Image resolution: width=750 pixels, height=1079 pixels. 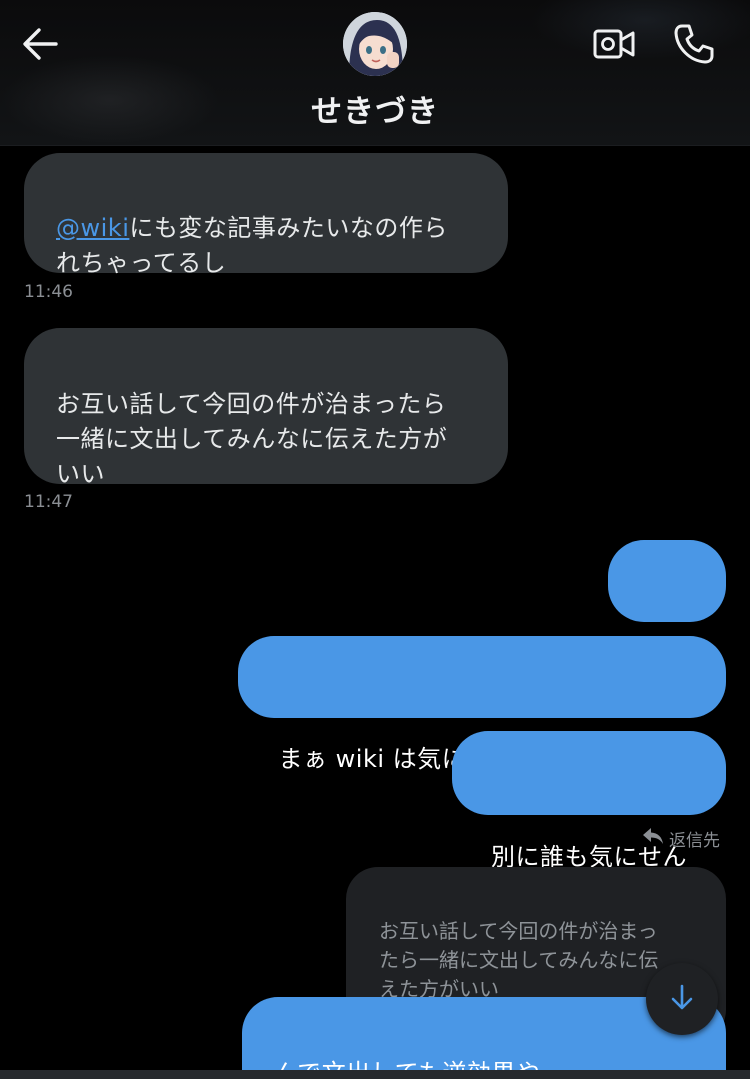 I want to click on arrow-left-icon, so click(x=41, y=47).